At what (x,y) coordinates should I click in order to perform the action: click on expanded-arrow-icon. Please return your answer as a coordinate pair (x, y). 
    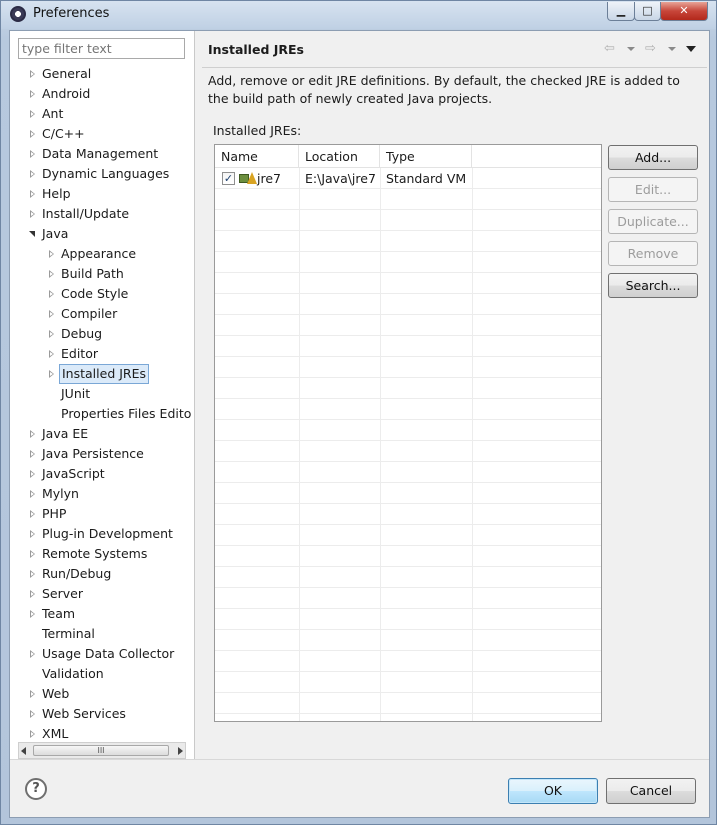
    Looking at the image, I should click on (33, 234).